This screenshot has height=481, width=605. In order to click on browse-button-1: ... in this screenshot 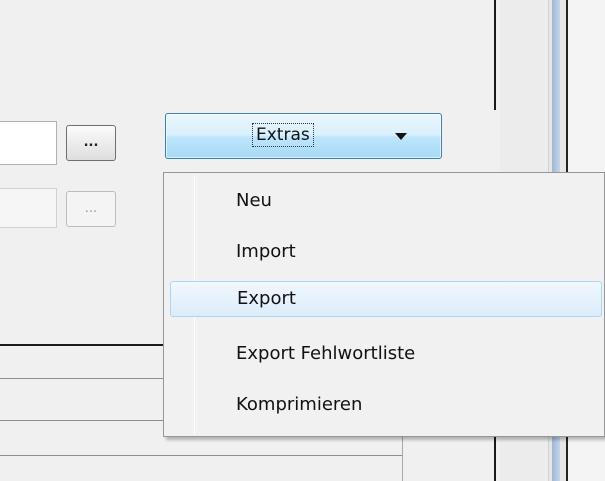, I will do `click(91, 143)`.